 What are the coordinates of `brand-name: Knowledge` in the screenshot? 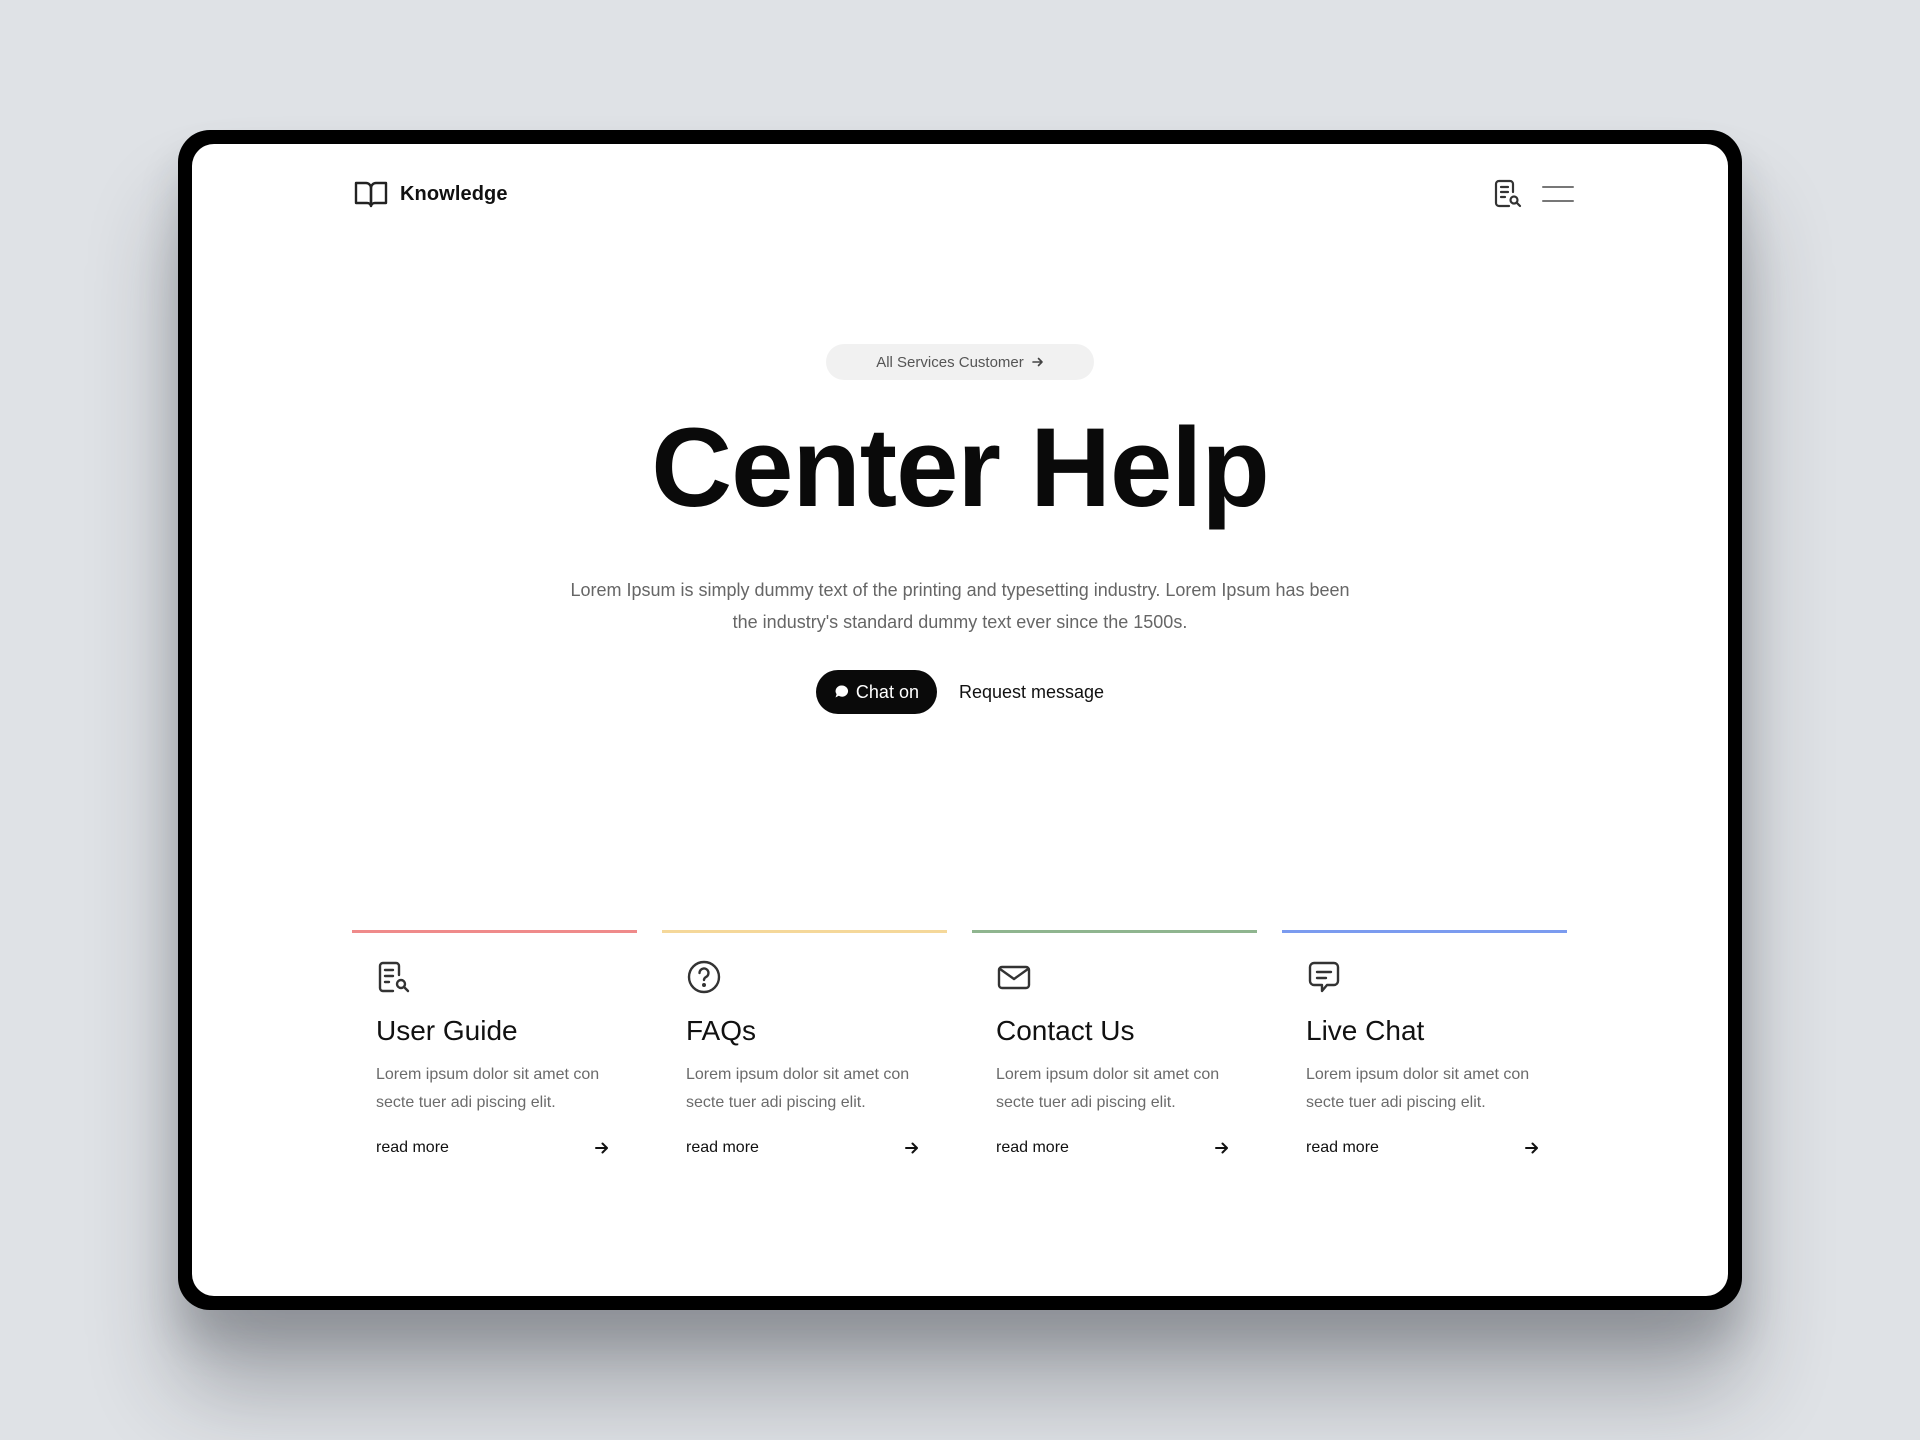 It's located at (454, 193).